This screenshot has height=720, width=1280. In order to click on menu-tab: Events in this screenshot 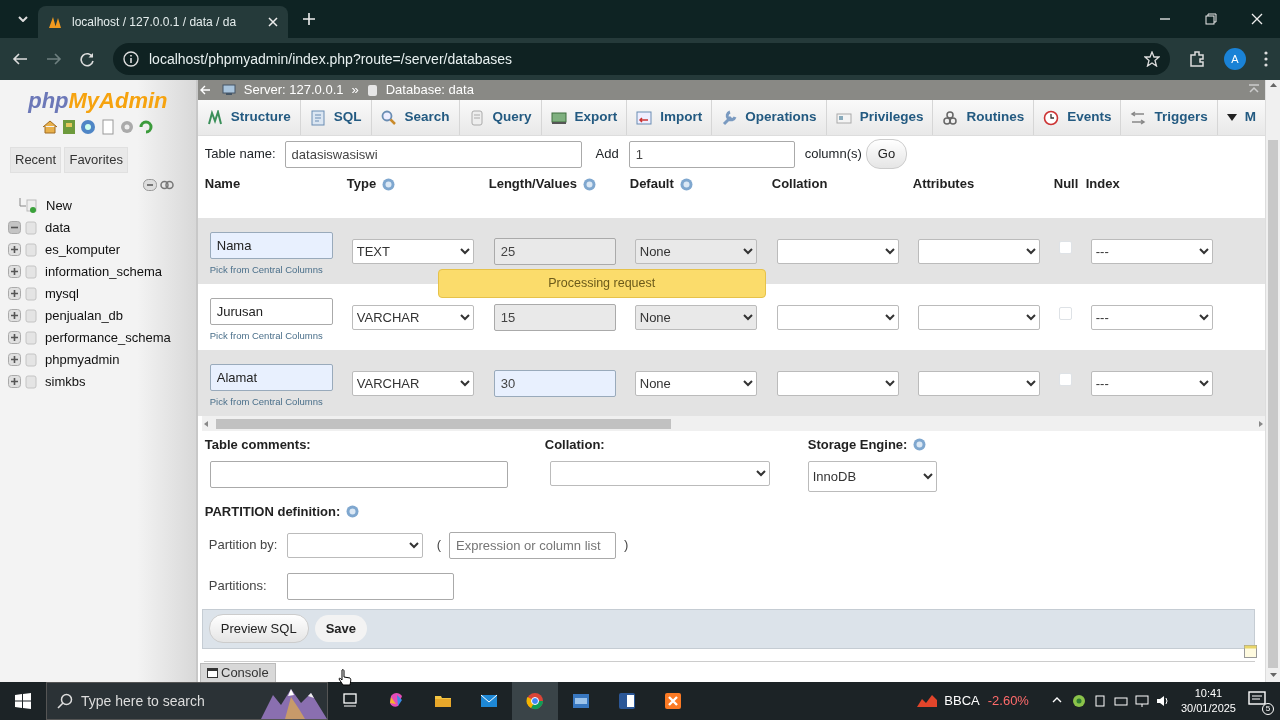, I will do `click(1078, 117)`.